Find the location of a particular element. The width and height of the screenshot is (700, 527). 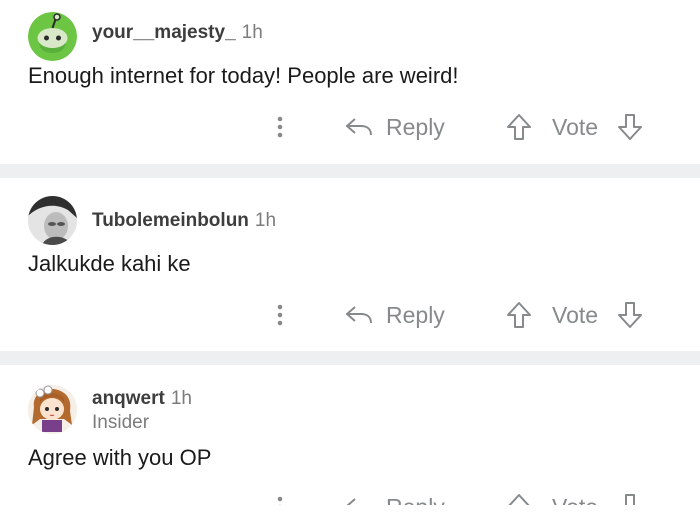

user-flair: Insider is located at coordinates (121, 422).